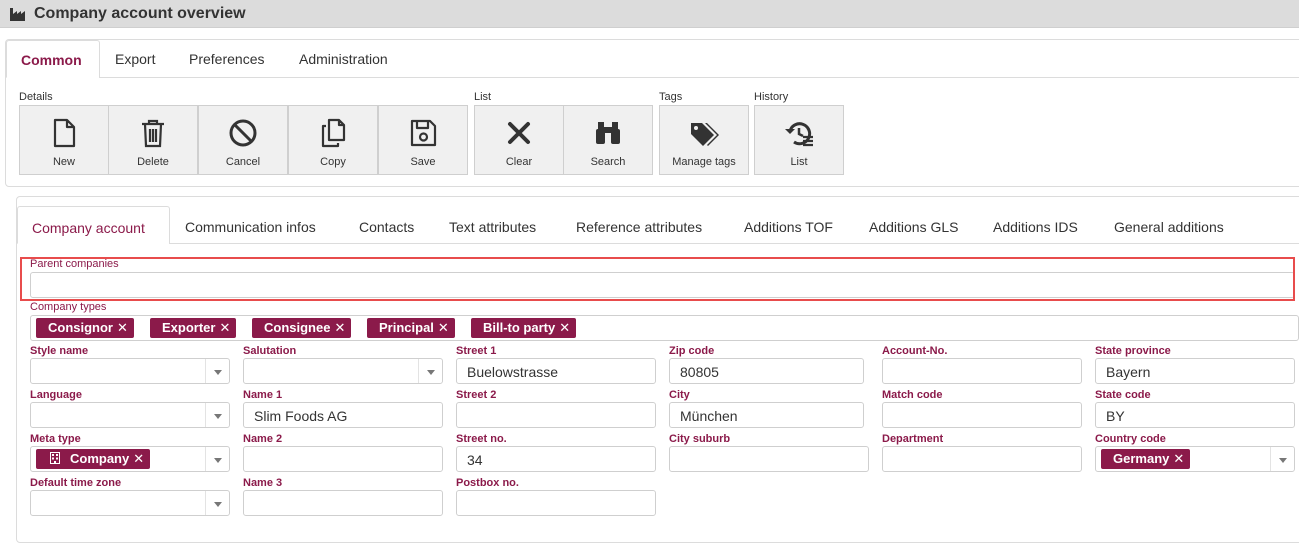  I want to click on tab-text-attributes: Text attributes, so click(492, 225).